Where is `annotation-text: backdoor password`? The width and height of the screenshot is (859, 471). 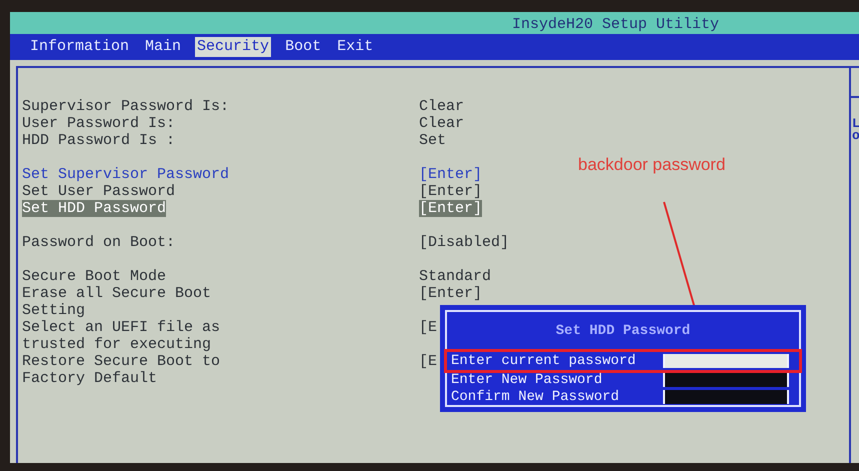 annotation-text: backdoor password is located at coordinates (652, 165).